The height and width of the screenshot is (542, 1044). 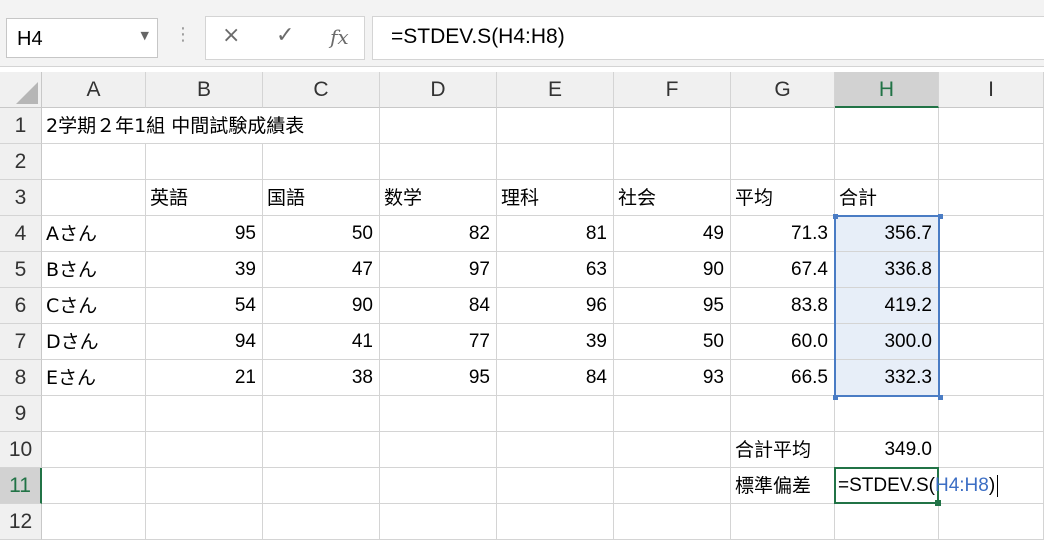 What do you see at coordinates (555, 342) in the screenshot?
I see `score-science: 39` at bounding box center [555, 342].